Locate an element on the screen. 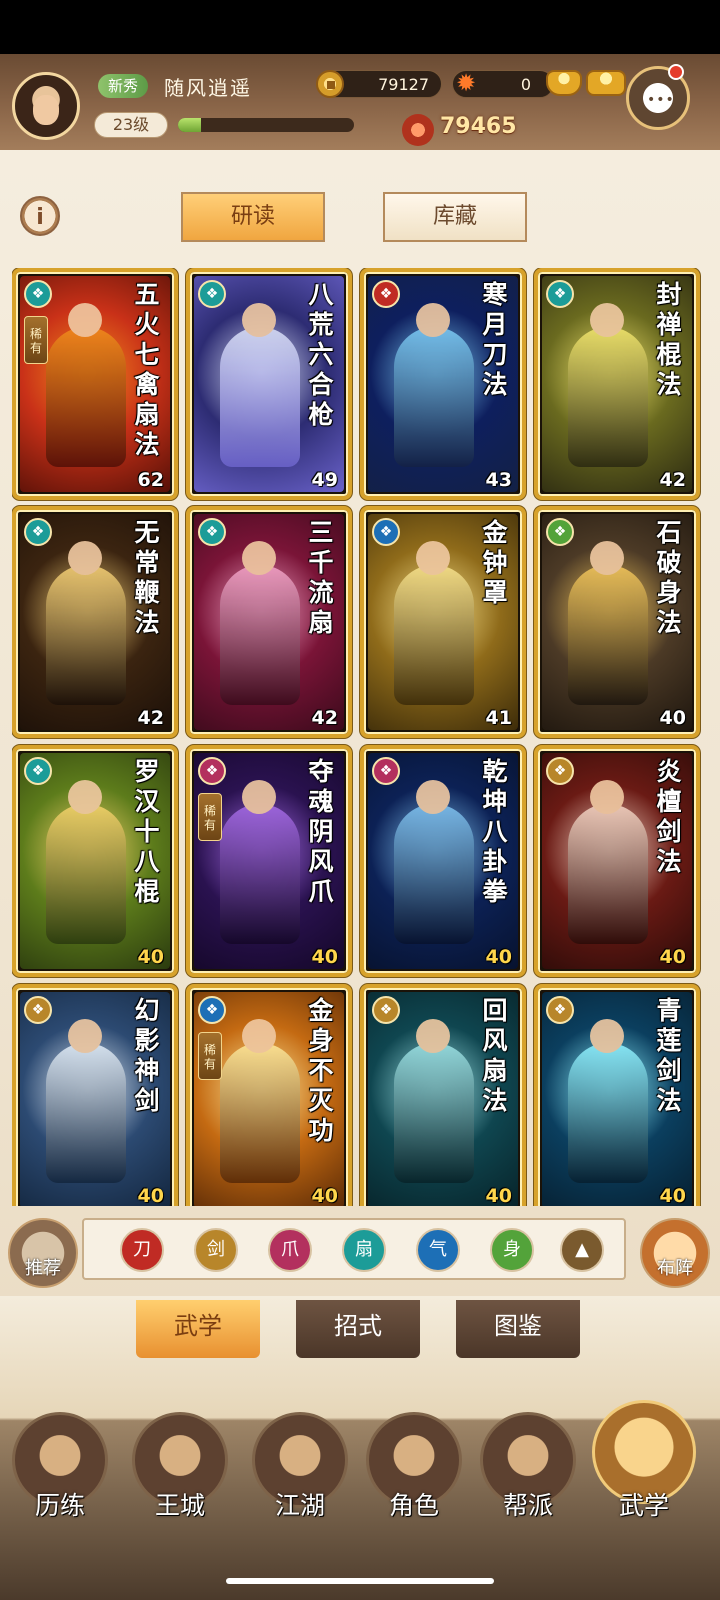  nav-label: 武学 is located at coordinates (643, 1505).